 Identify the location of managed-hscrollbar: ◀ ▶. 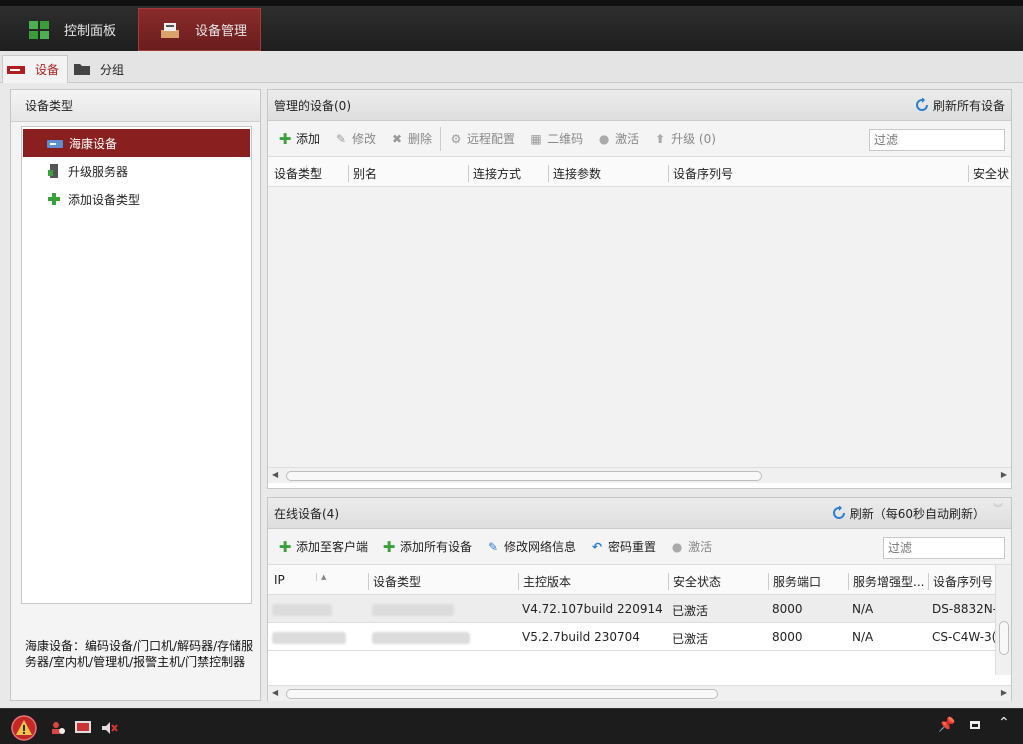
(639, 475).